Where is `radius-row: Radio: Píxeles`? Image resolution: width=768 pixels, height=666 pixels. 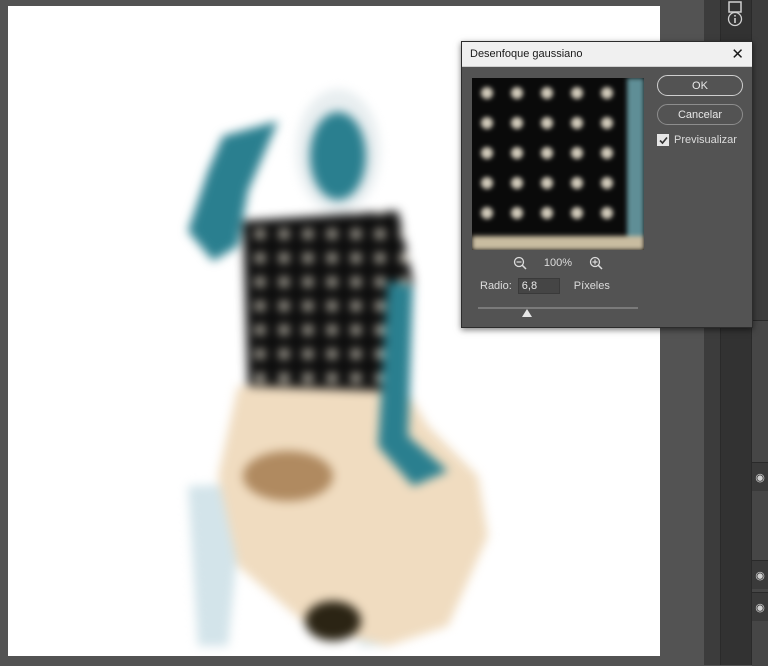 radius-row: Radio: Píxeles is located at coordinates (545, 286).